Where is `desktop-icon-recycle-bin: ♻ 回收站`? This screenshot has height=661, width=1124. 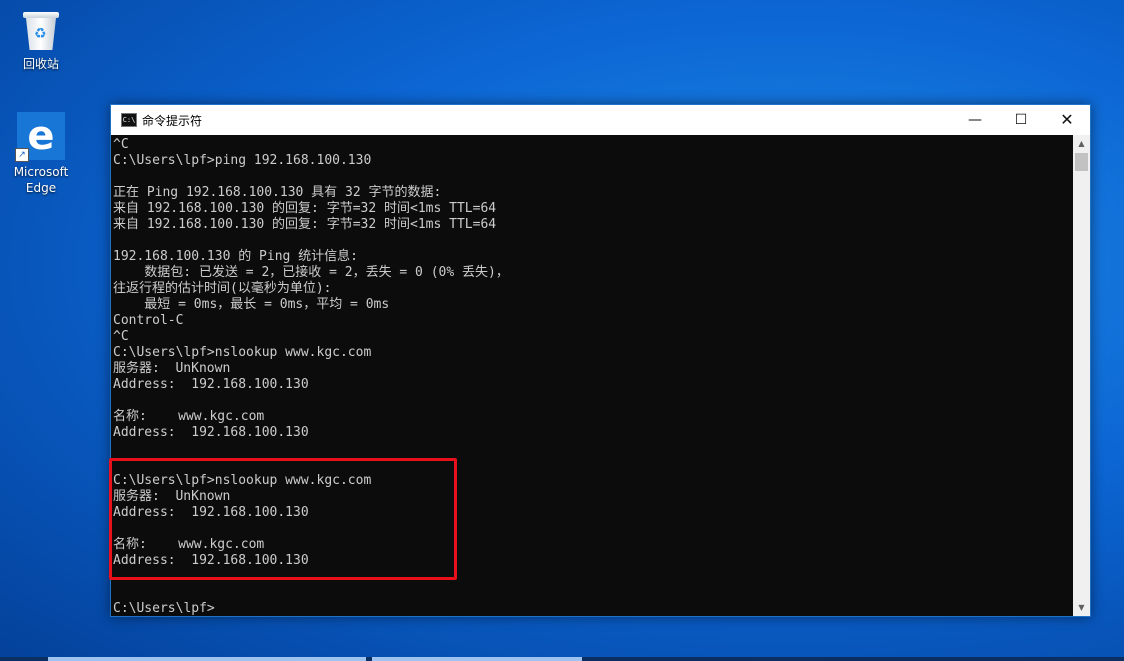 desktop-icon-recycle-bin: ♻ 回收站 is located at coordinates (41, 40).